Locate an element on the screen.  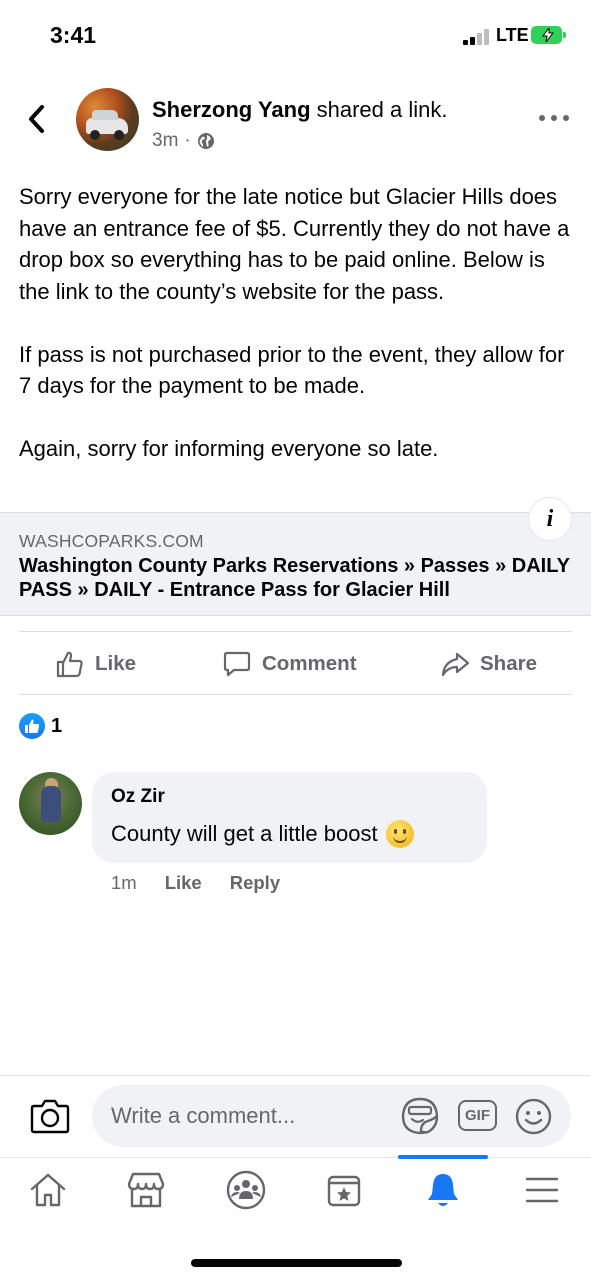
comment-button: Comment is located at coordinates (289, 664).